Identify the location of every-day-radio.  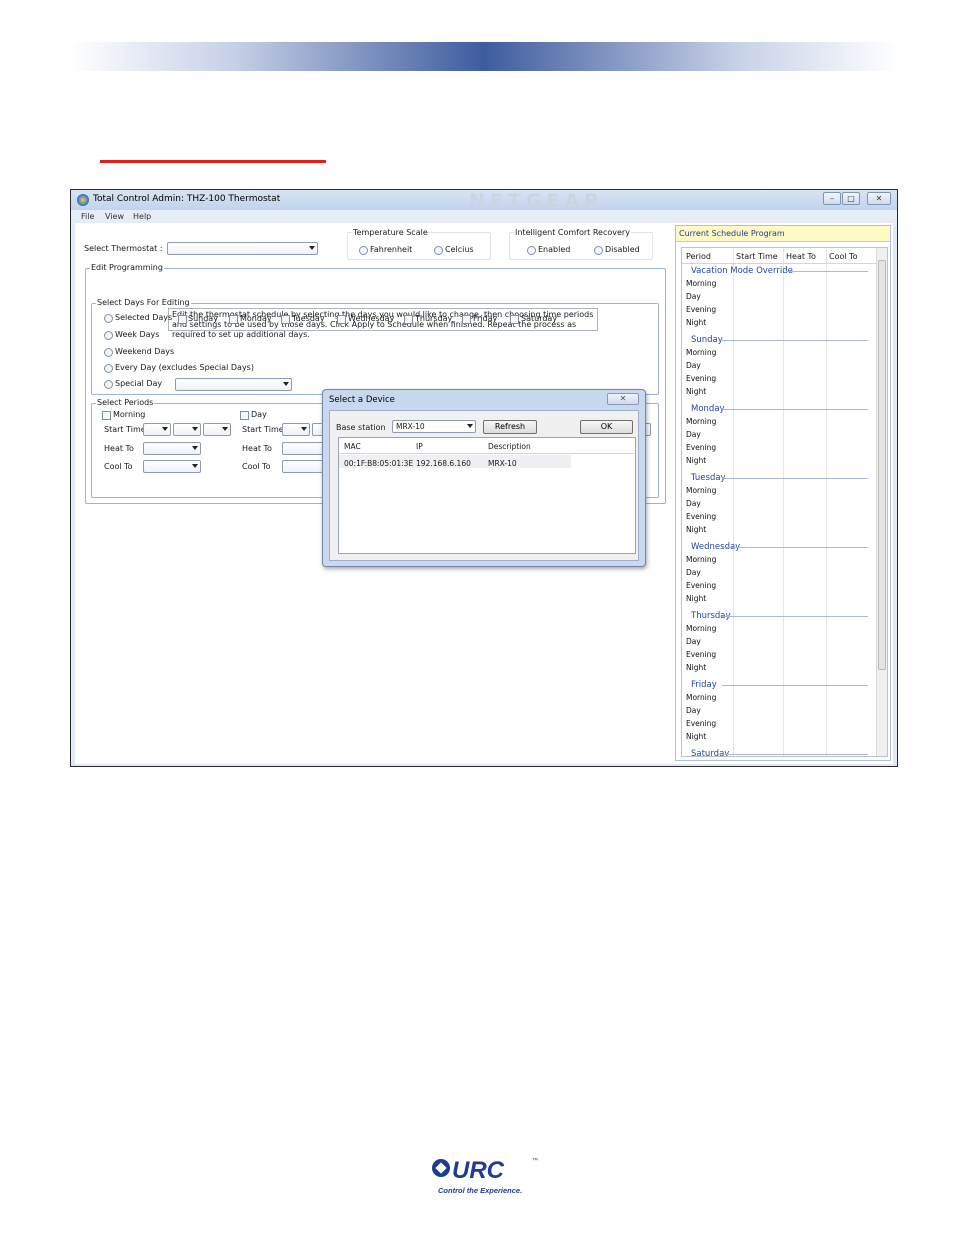
(108, 368).